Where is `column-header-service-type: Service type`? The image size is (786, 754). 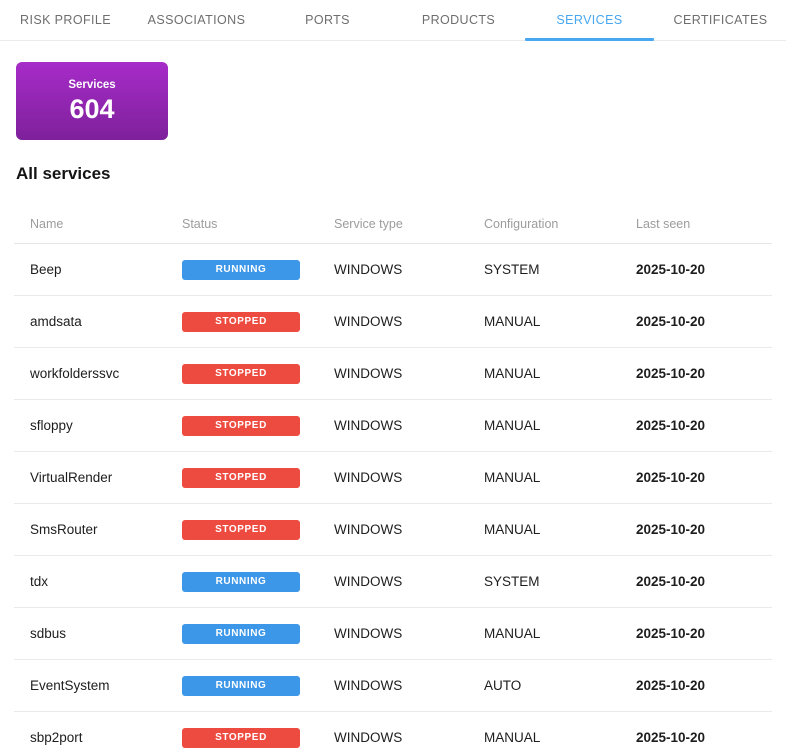
column-header-service-type: Service type is located at coordinates (368, 224).